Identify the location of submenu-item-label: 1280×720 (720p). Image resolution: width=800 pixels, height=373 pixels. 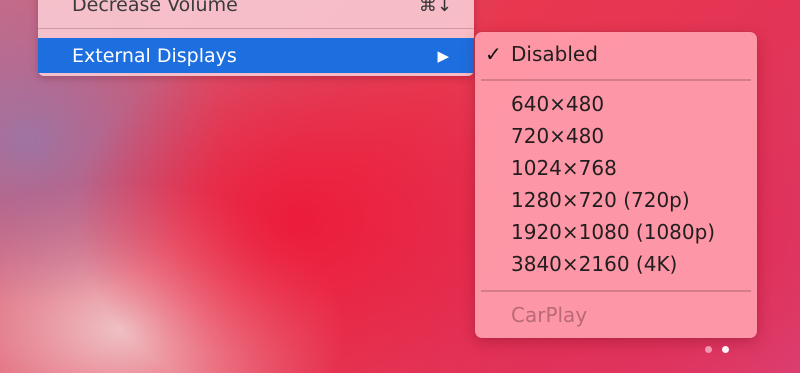
(600, 200).